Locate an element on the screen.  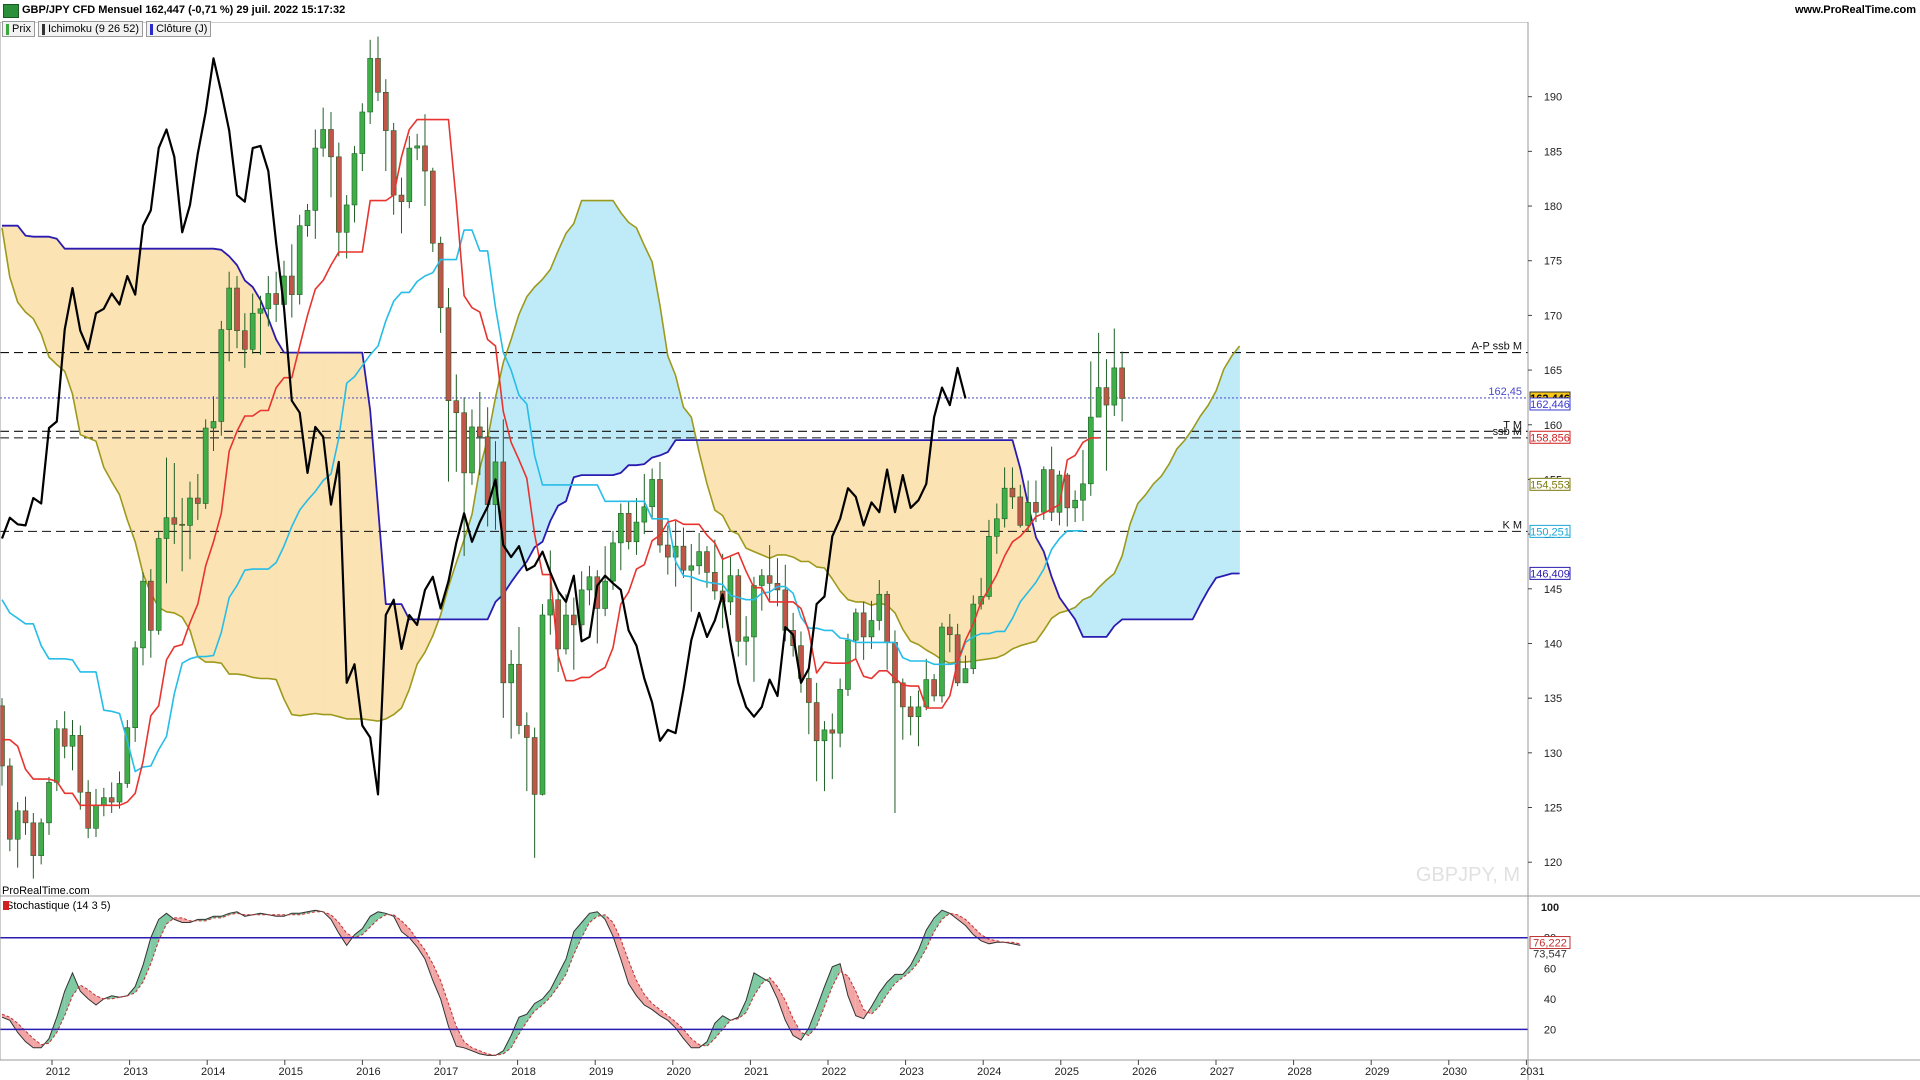
x-tick-label: 2020 is located at coordinates (679, 1072).